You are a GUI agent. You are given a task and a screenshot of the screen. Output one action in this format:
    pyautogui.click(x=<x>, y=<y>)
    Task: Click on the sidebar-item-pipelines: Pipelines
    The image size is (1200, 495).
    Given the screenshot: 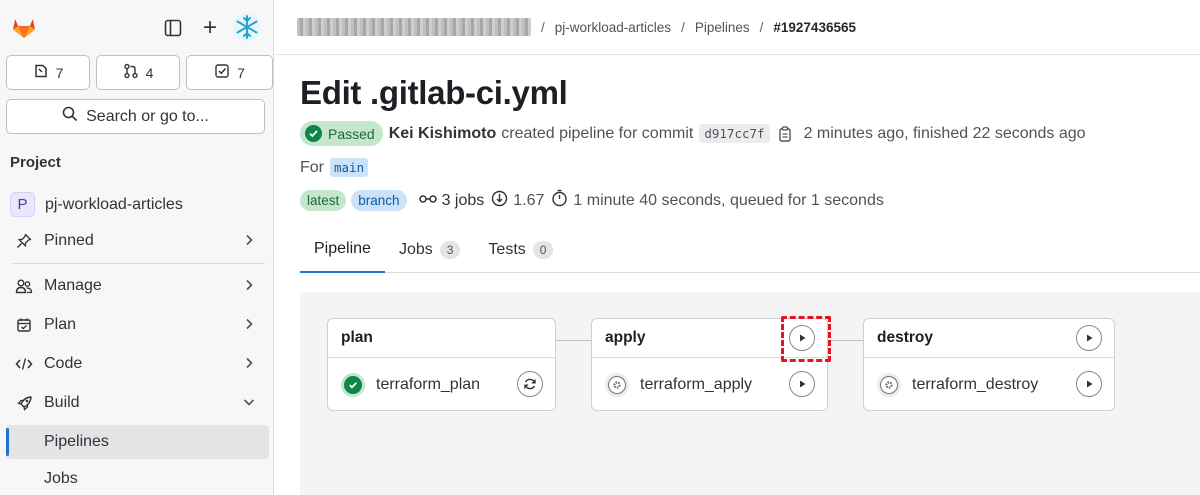 What is the action you would take?
    pyautogui.click(x=137, y=442)
    